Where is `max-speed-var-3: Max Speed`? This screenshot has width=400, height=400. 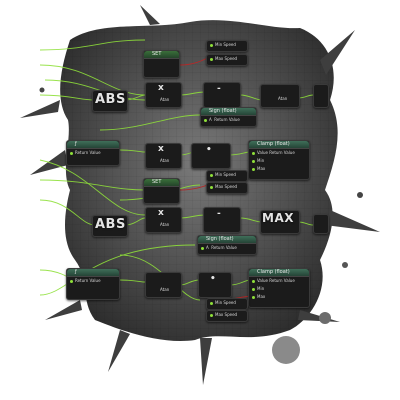 max-speed-var-3: Max Speed is located at coordinates (227, 316).